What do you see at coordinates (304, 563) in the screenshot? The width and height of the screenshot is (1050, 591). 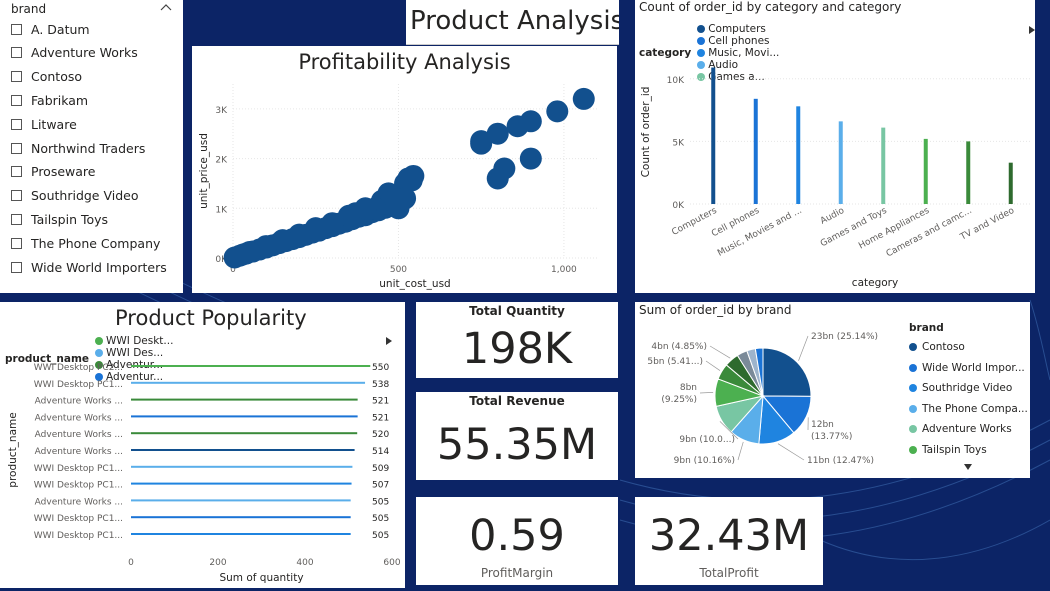 I see `x-tick-label: 400` at bounding box center [304, 563].